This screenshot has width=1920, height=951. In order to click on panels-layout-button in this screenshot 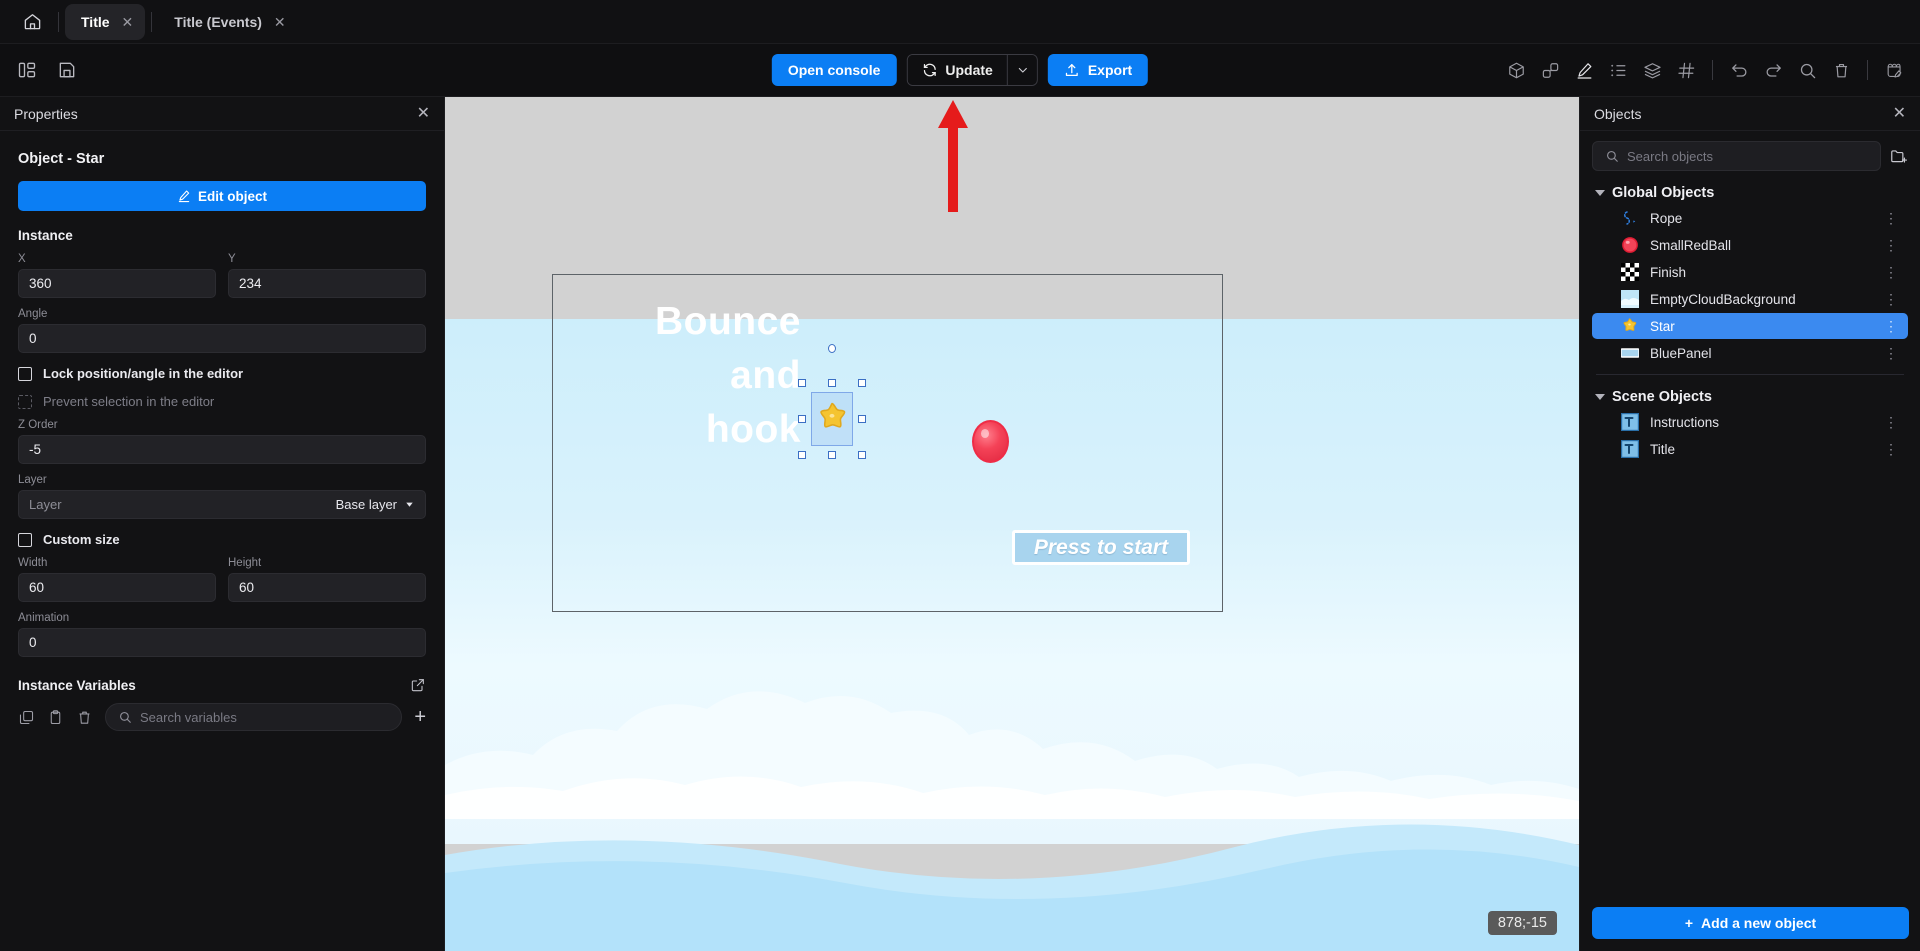, I will do `click(27, 70)`.